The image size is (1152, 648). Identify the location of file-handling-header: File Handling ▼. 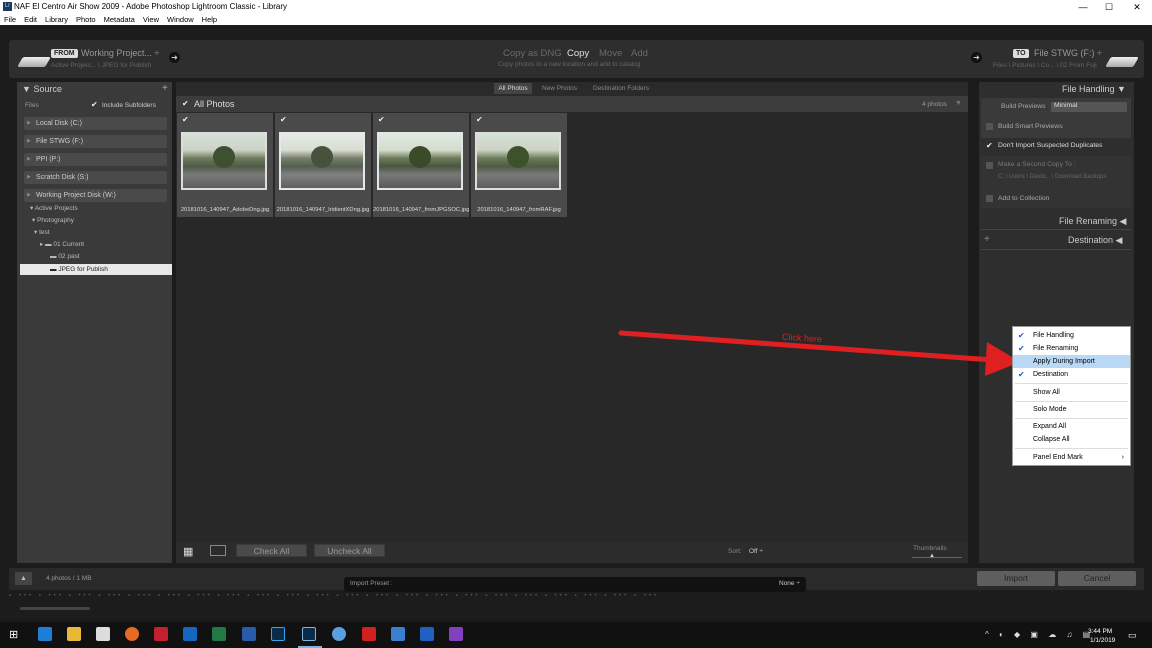
(1094, 89).